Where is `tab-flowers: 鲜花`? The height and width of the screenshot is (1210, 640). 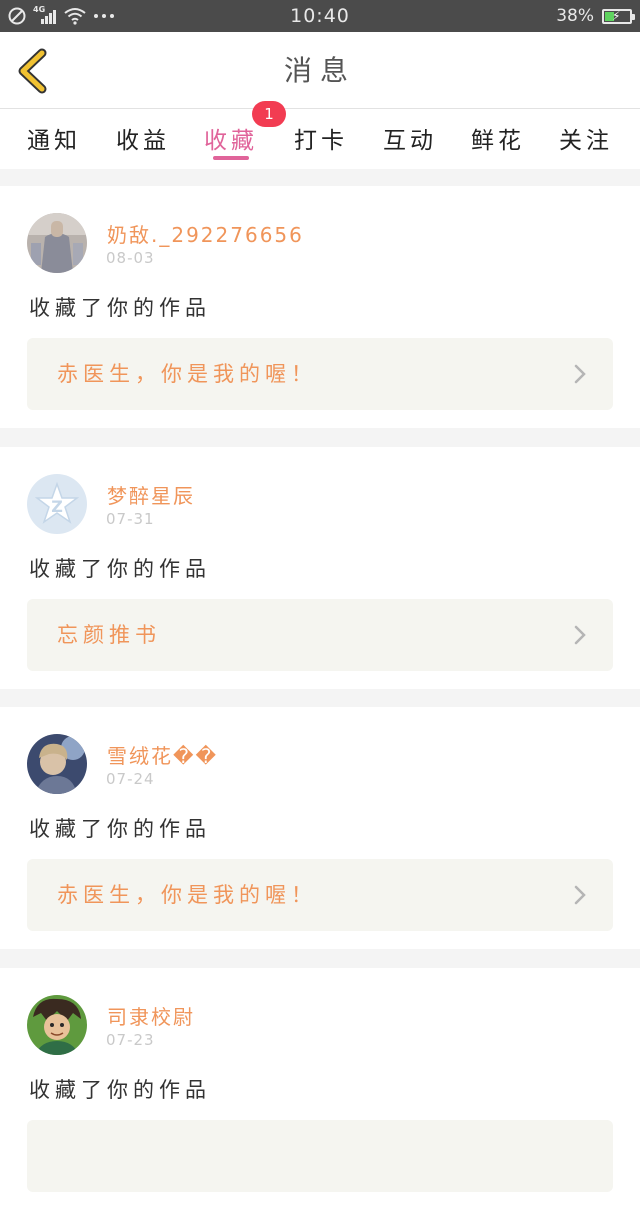 tab-flowers: 鲜花 is located at coordinates (498, 139).